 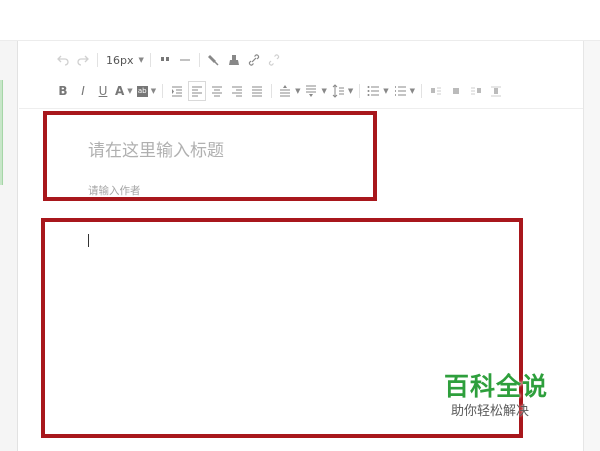 I want to click on font-size-select: 16px ▼, so click(x=124, y=60).